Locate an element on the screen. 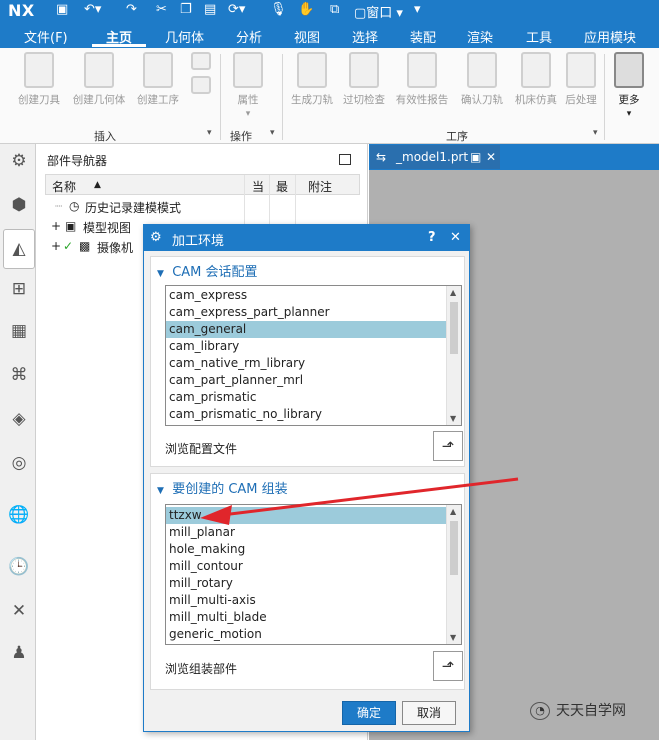 The height and width of the screenshot is (740, 659). annotation-arrow is located at coordinates (359, 501).